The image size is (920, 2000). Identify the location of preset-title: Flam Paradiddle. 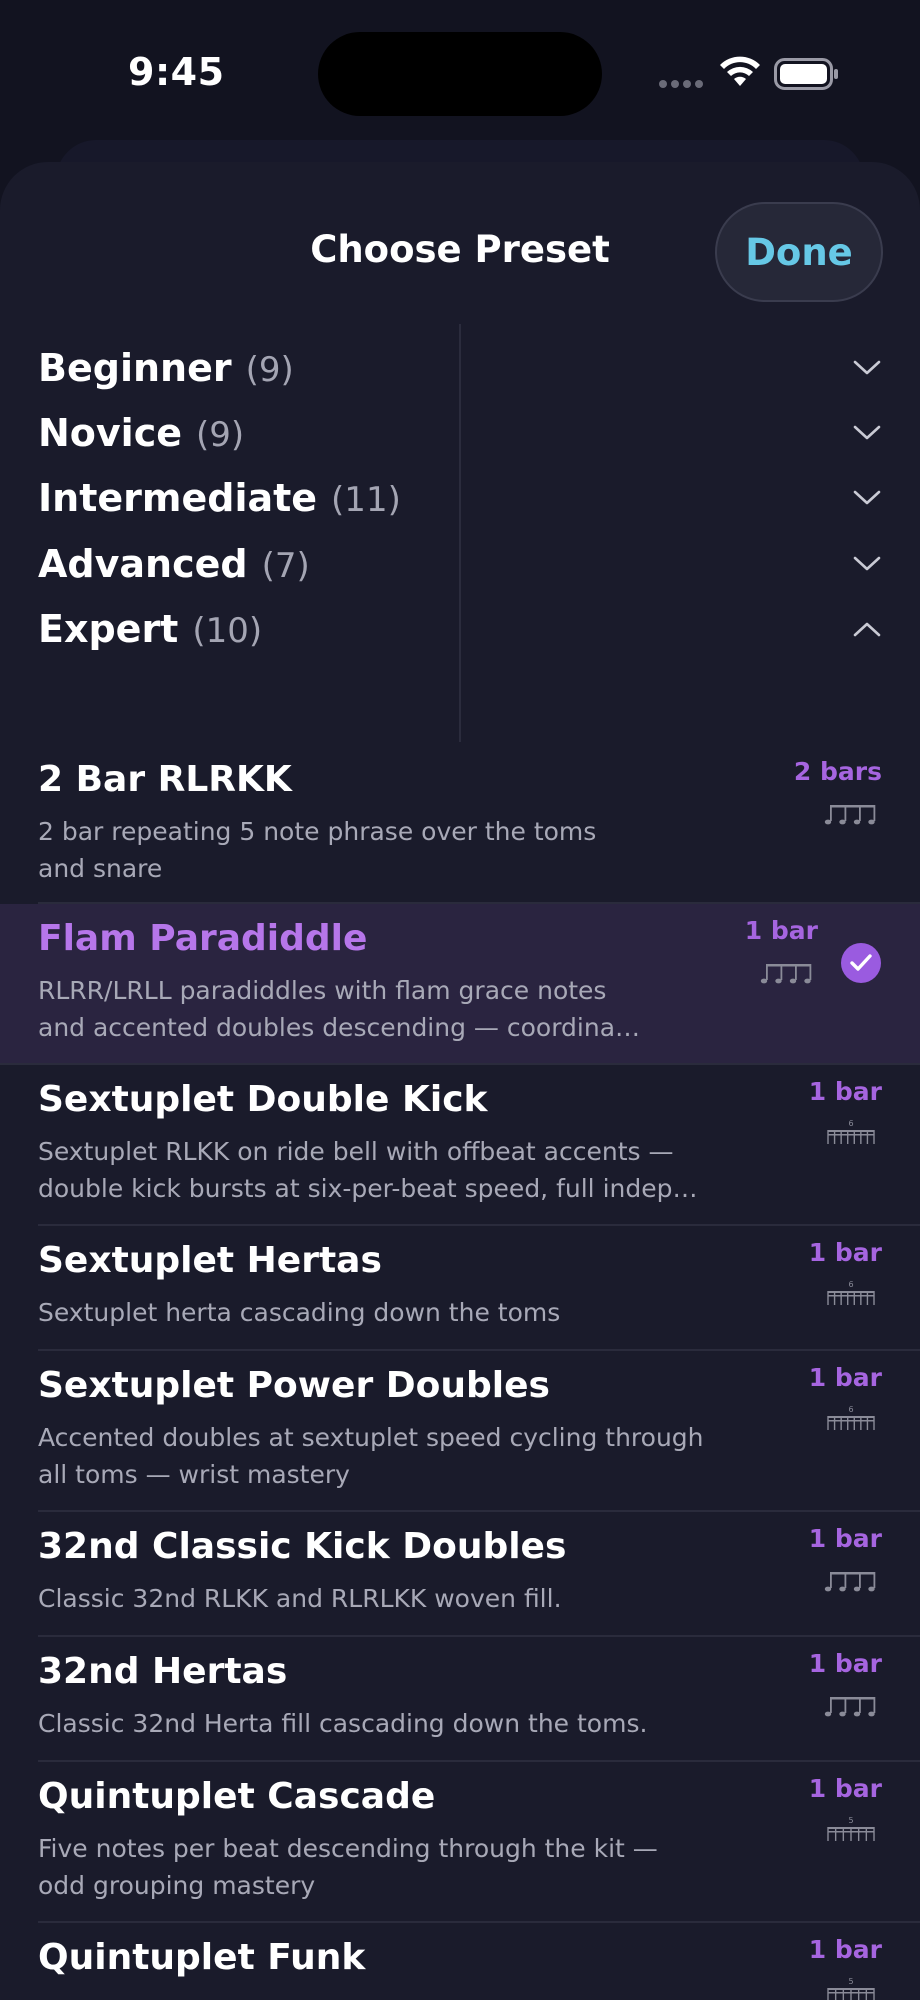
(203, 938).